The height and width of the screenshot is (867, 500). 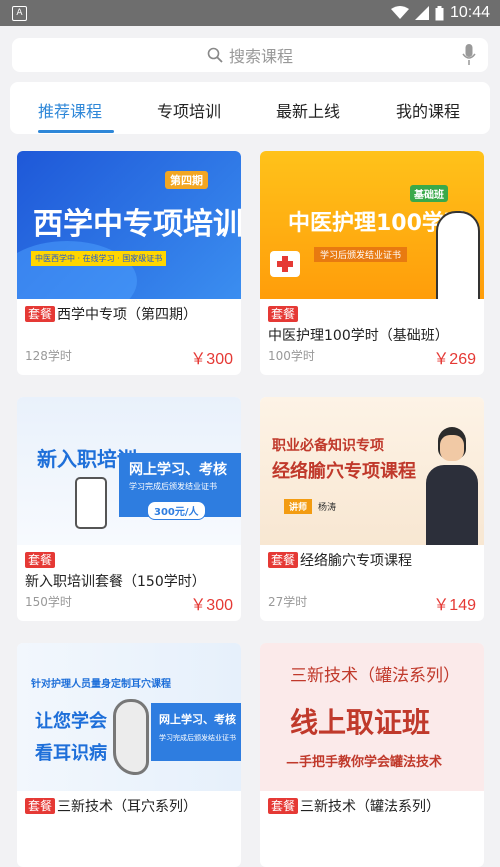 What do you see at coordinates (361, 254) in the screenshot?
I see `banner-subtitle: 学习后颁发结业证书` at bounding box center [361, 254].